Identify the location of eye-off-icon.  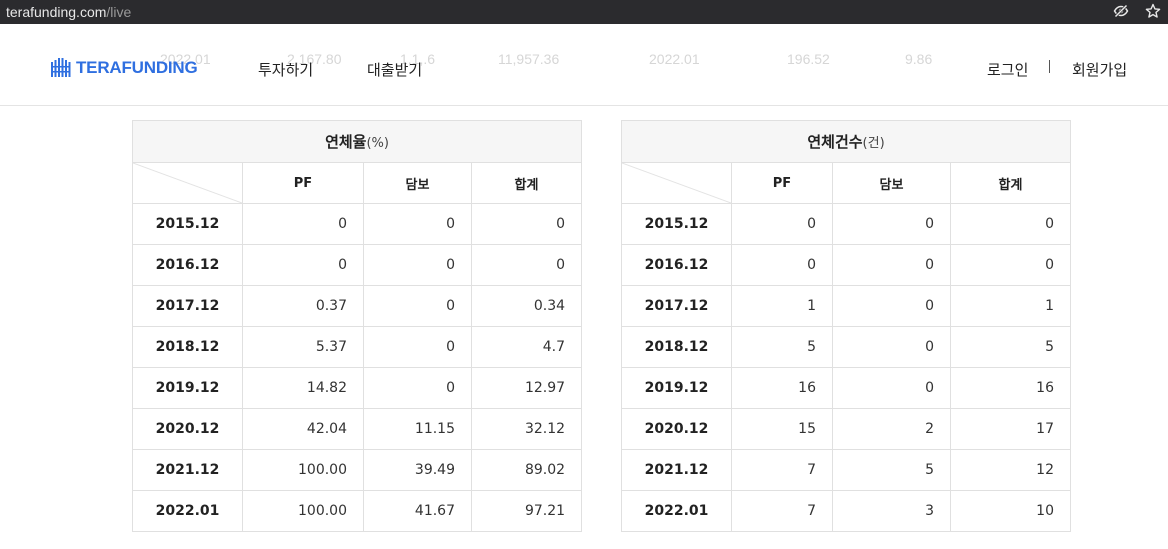
(1121, 11).